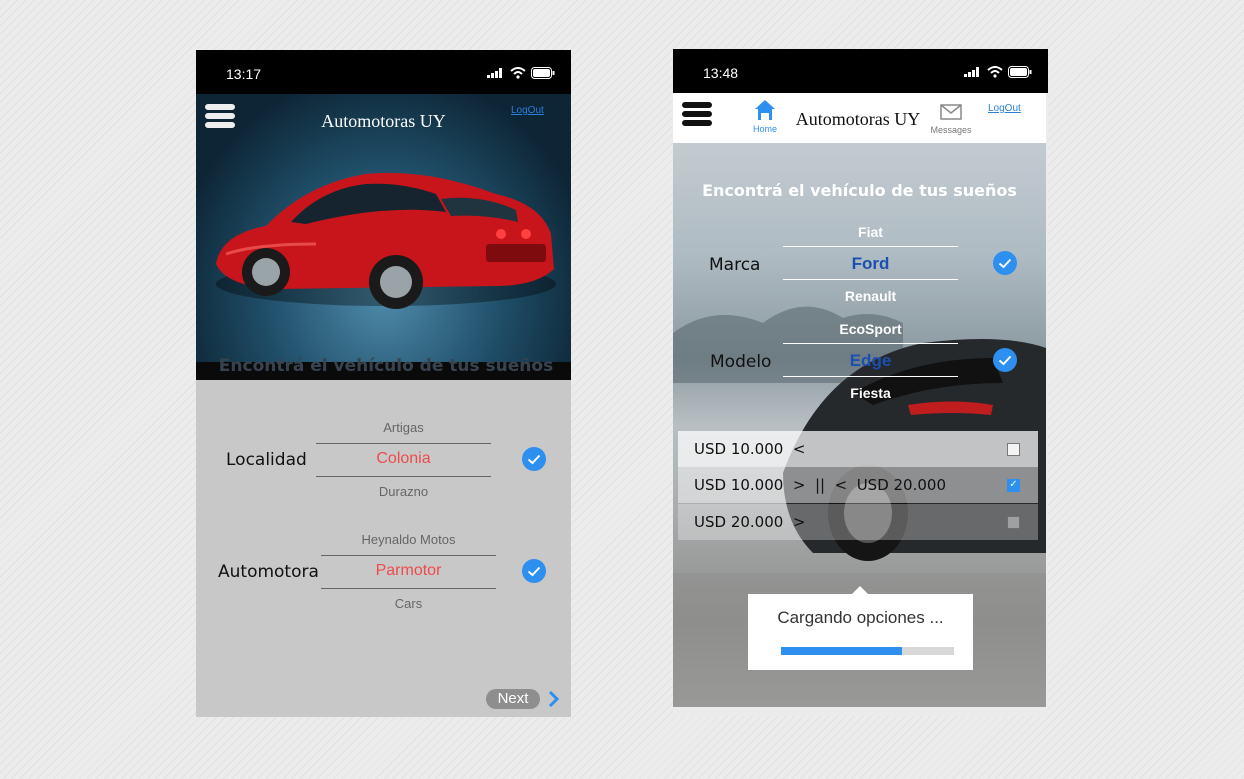 Image resolution: width=1244 pixels, height=779 pixels. What do you see at coordinates (735, 265) in the screenshot?
I see `marca-label: Marca` at bounding box center [735, 265].